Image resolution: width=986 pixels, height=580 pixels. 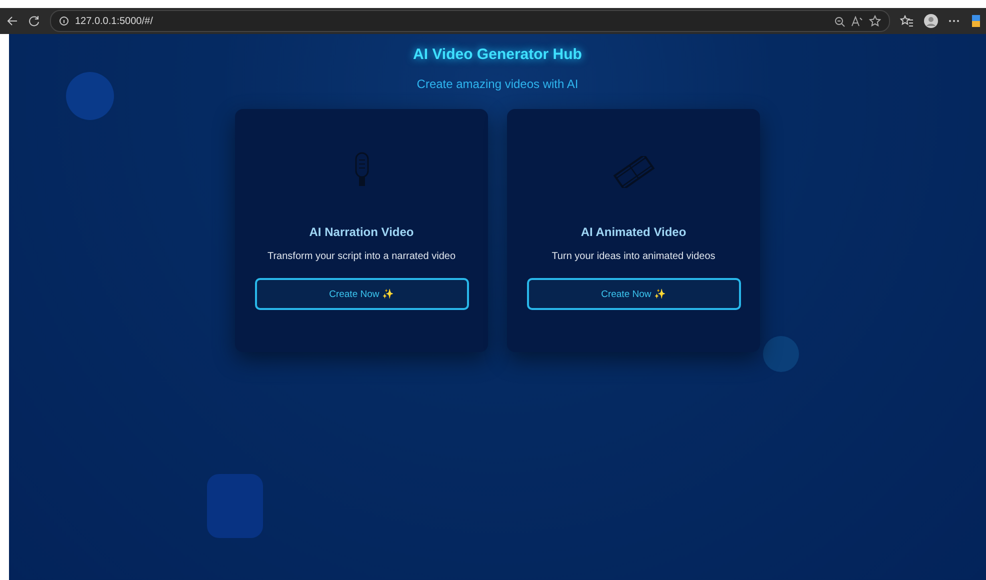 What do you see at coordinates (470, 21) in the screenshot?
I see `address-bar: 127.0.0.1:5000/#/` at bounding box center [470, 21].